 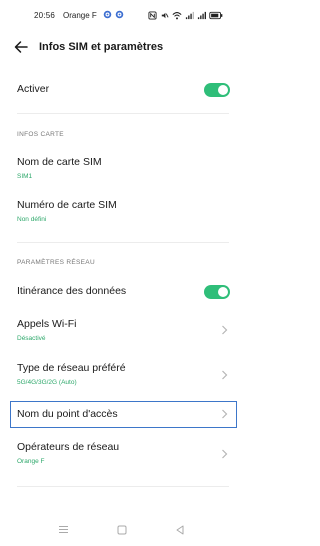 I want to click on wifi-calls-value: Désactivé, so click(x=31, y=338).